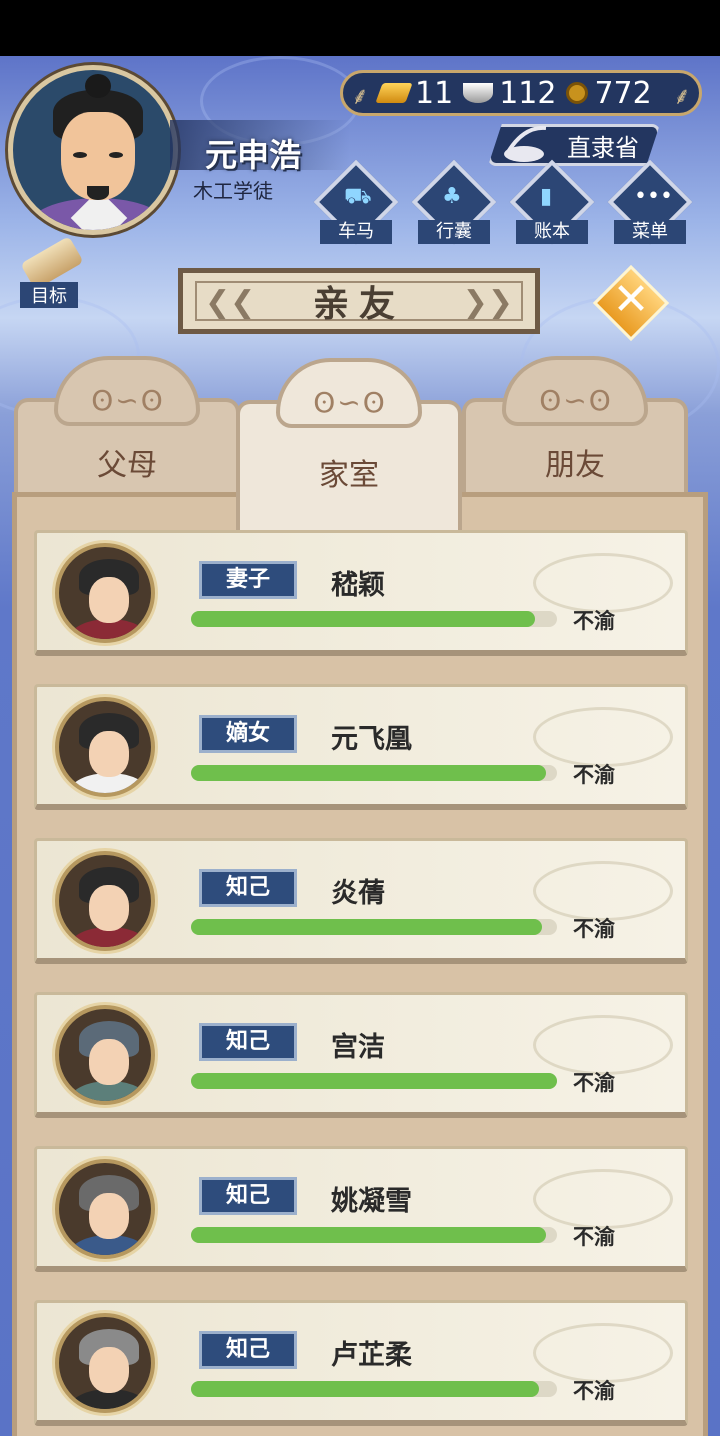  What do you see at coordinates (434, 93) in the screenshot?
I see `gold-amount: 11` at bounding box center [434, 93].